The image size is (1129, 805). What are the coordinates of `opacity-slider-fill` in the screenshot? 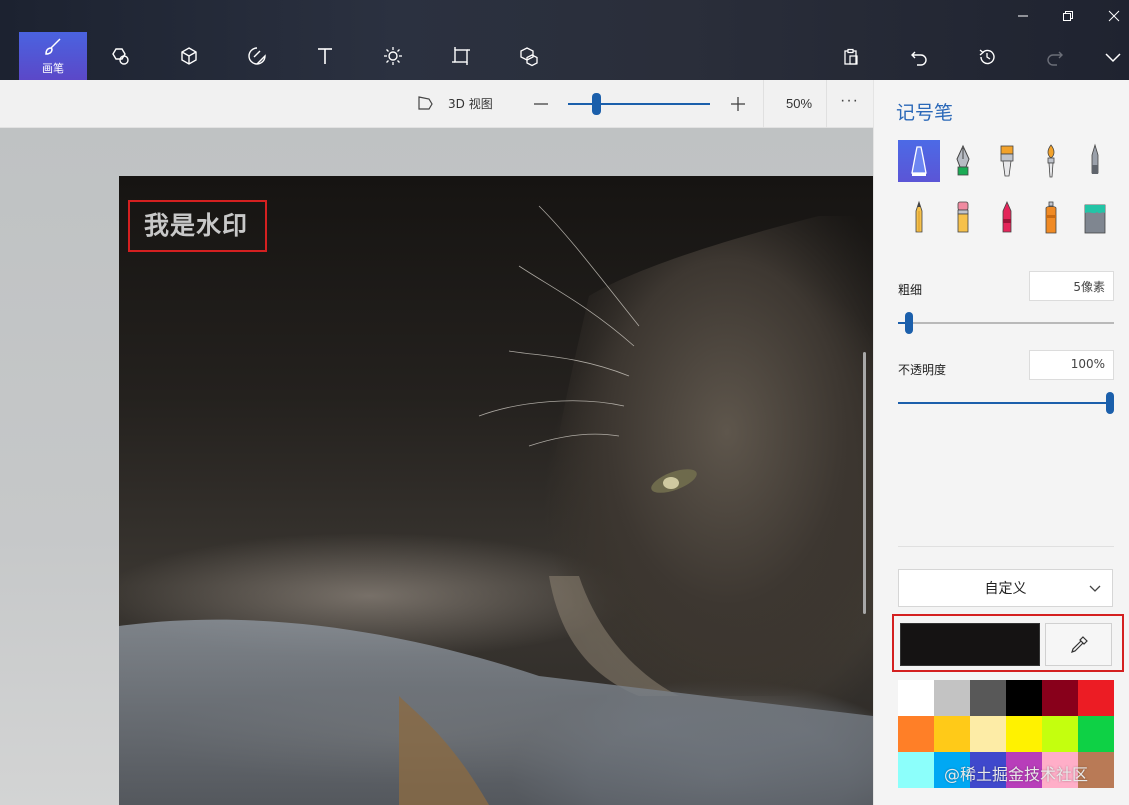 It's located at (1006, 403).